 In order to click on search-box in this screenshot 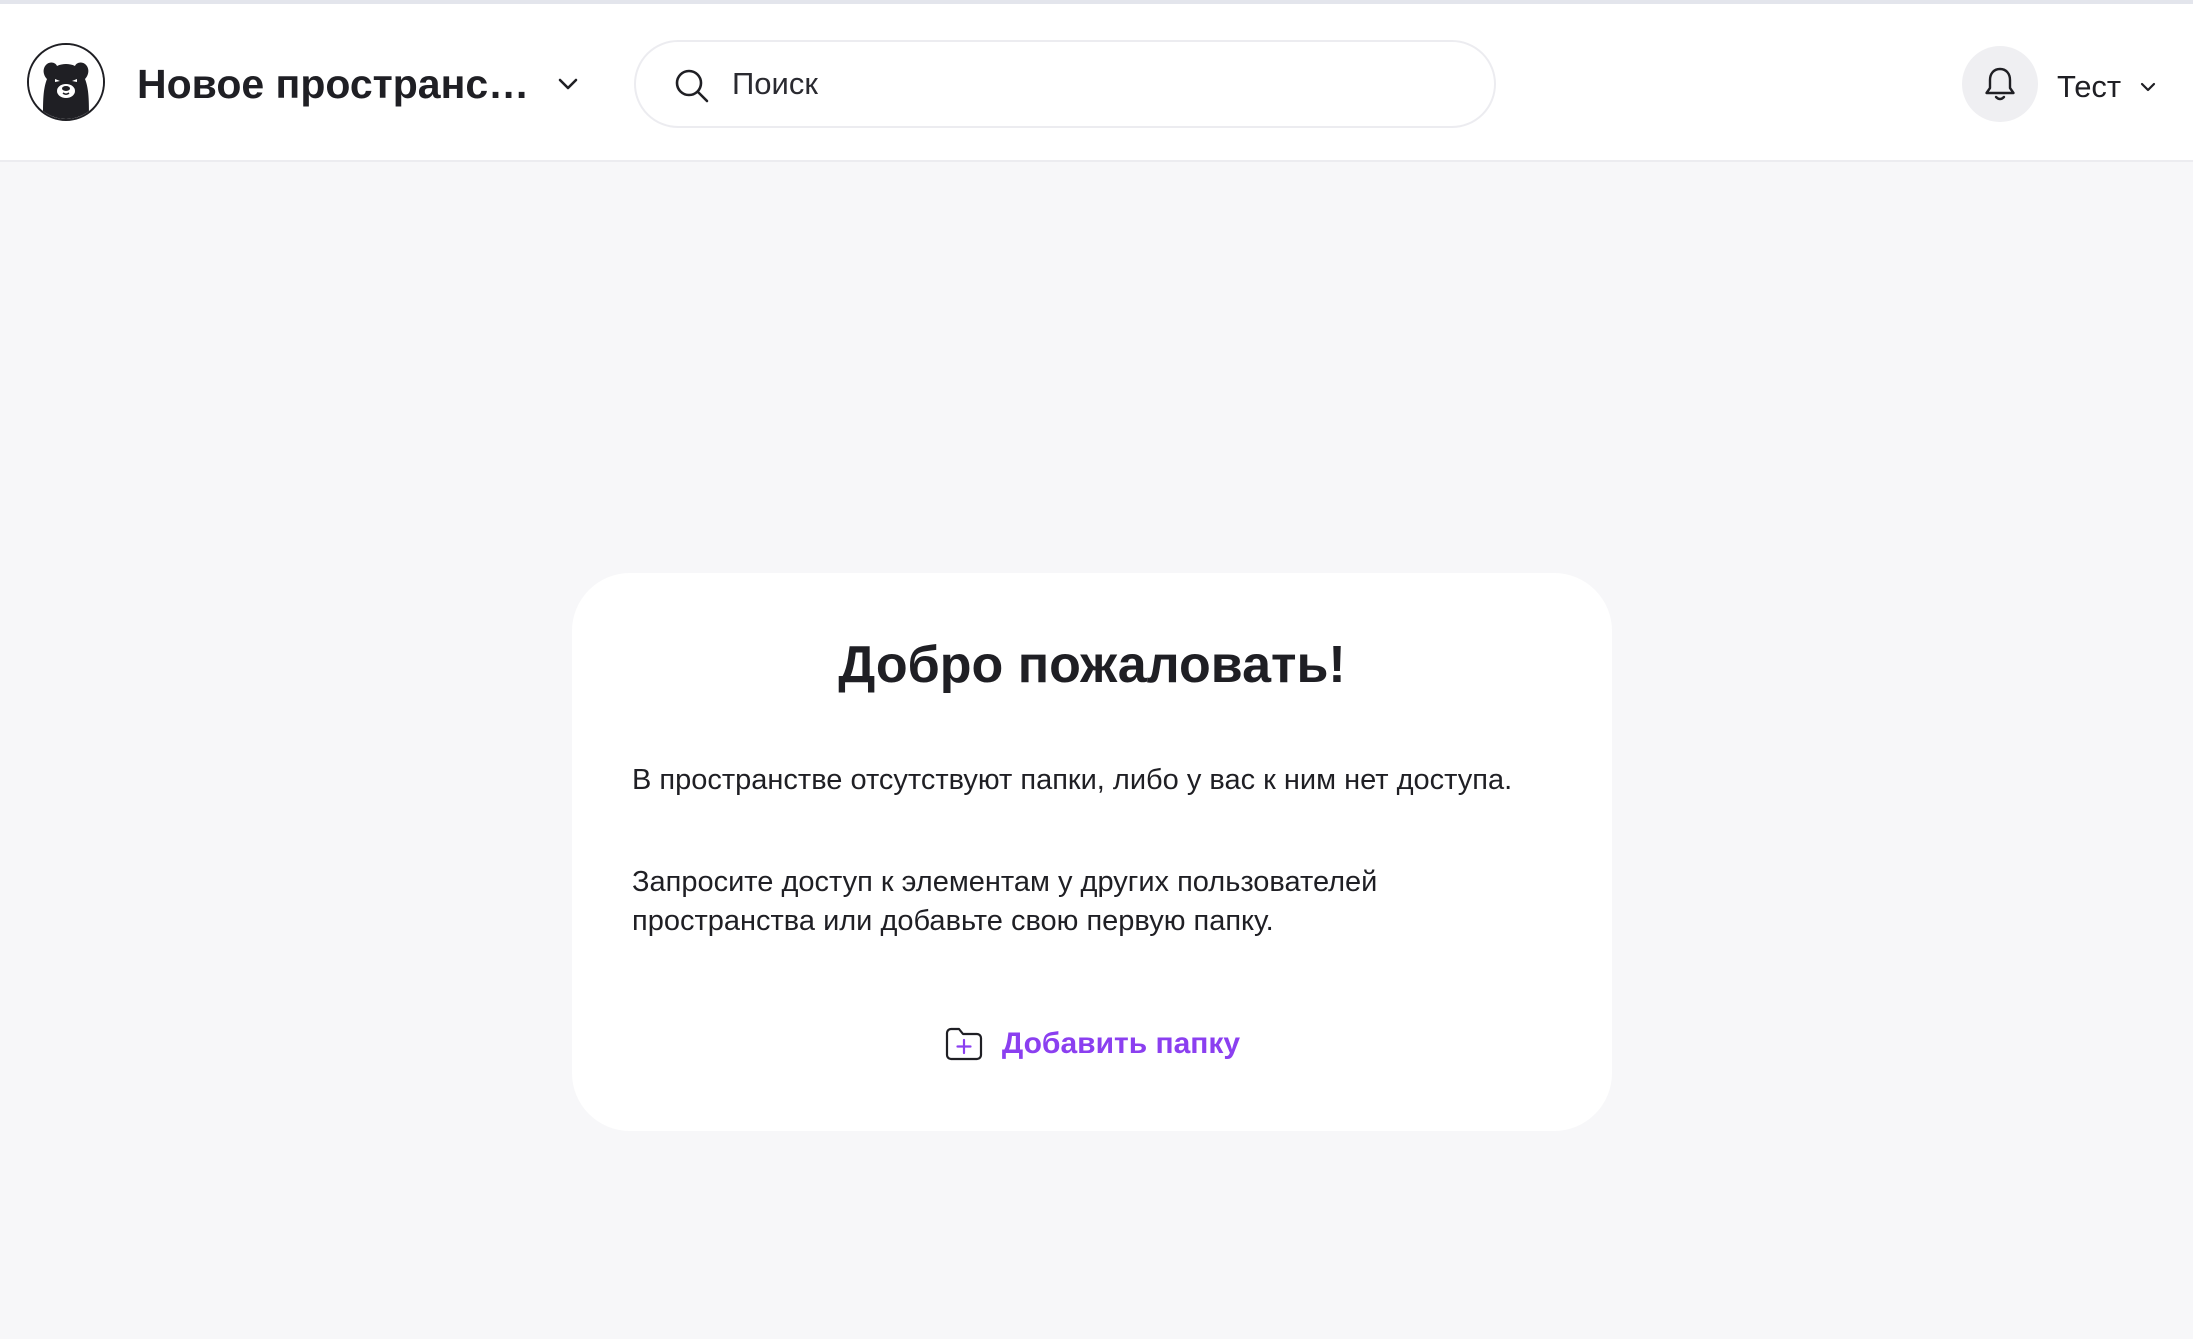, I will do `click(1065, 84)`.